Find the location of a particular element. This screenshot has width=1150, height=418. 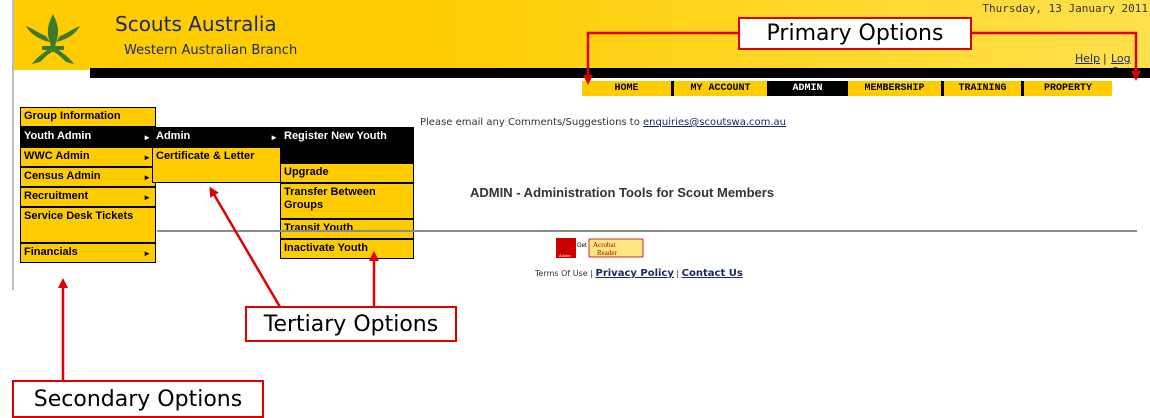

callout-tertiary-options: Tertiary Options is located at coordinates (351, 324).